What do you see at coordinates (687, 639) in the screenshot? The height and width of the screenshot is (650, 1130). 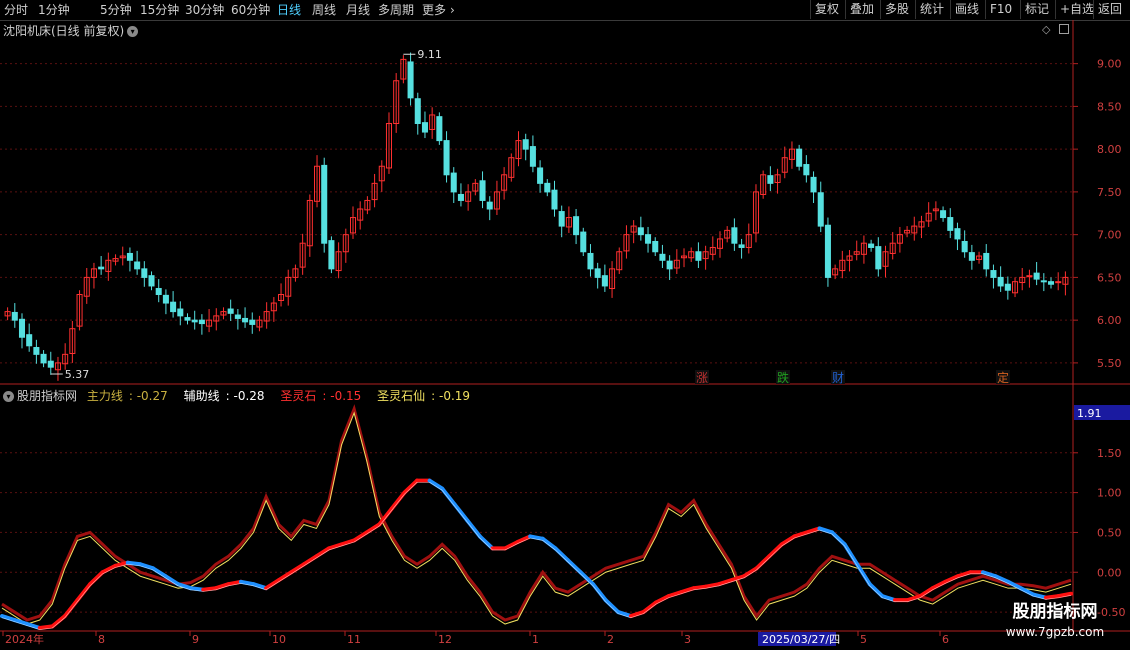 I see `x-tick-label: 3` at bounding box center [687, 639].